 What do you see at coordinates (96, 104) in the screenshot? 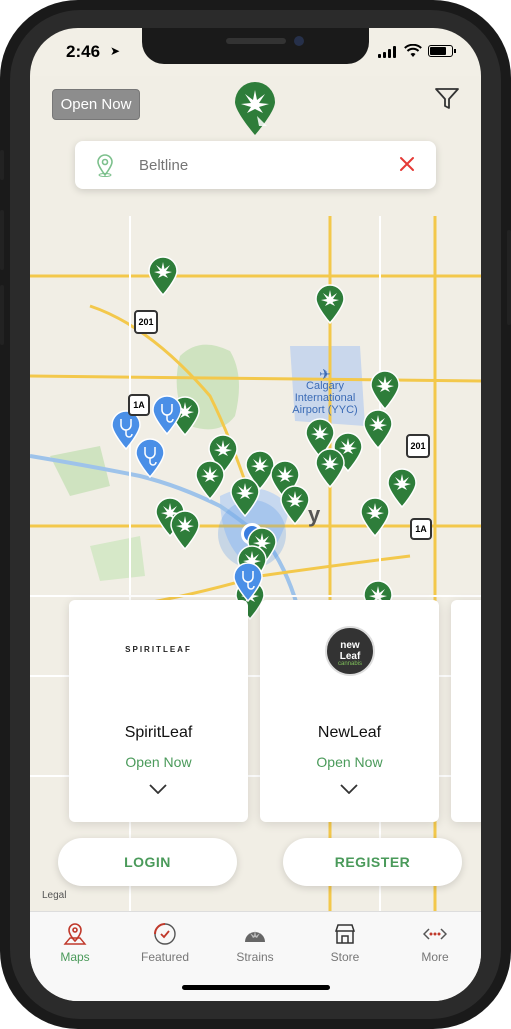
I see `open-now-filter-chip: Open Now` at bounding box center [96, 104].